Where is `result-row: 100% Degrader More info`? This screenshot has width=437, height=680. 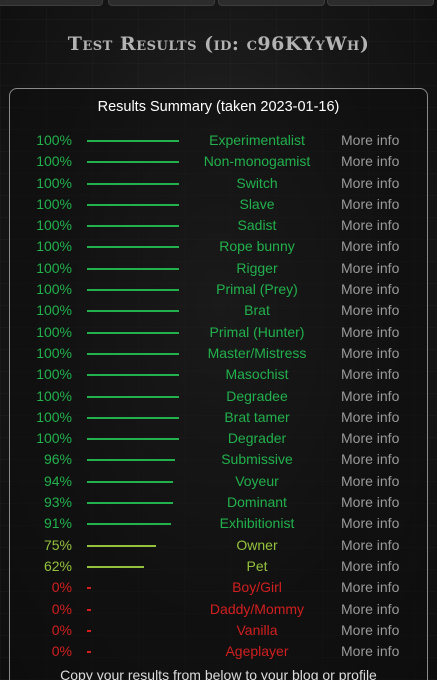
result-row: 100% Degrader More info is located at coordinates (218, 438).